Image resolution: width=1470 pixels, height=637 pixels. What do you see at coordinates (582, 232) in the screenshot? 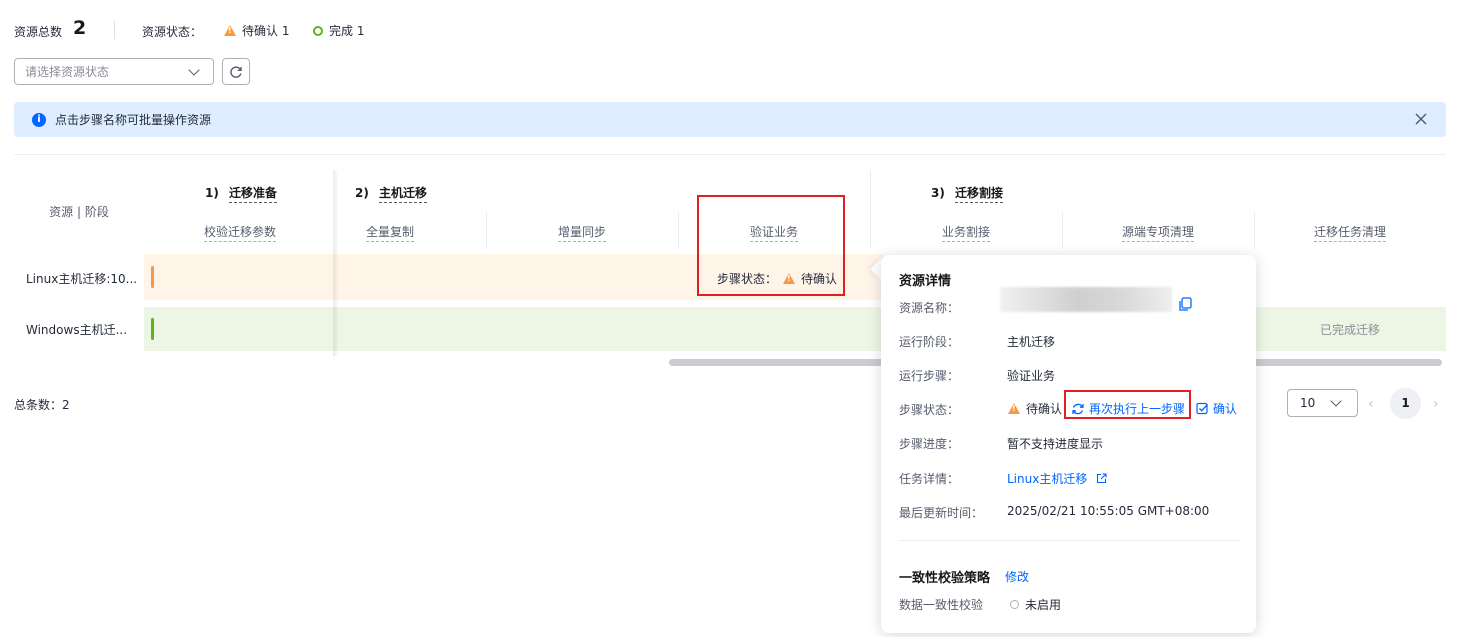
I see `step-header-incremental-sync: 增量同步` at bounding box center [582, 232].